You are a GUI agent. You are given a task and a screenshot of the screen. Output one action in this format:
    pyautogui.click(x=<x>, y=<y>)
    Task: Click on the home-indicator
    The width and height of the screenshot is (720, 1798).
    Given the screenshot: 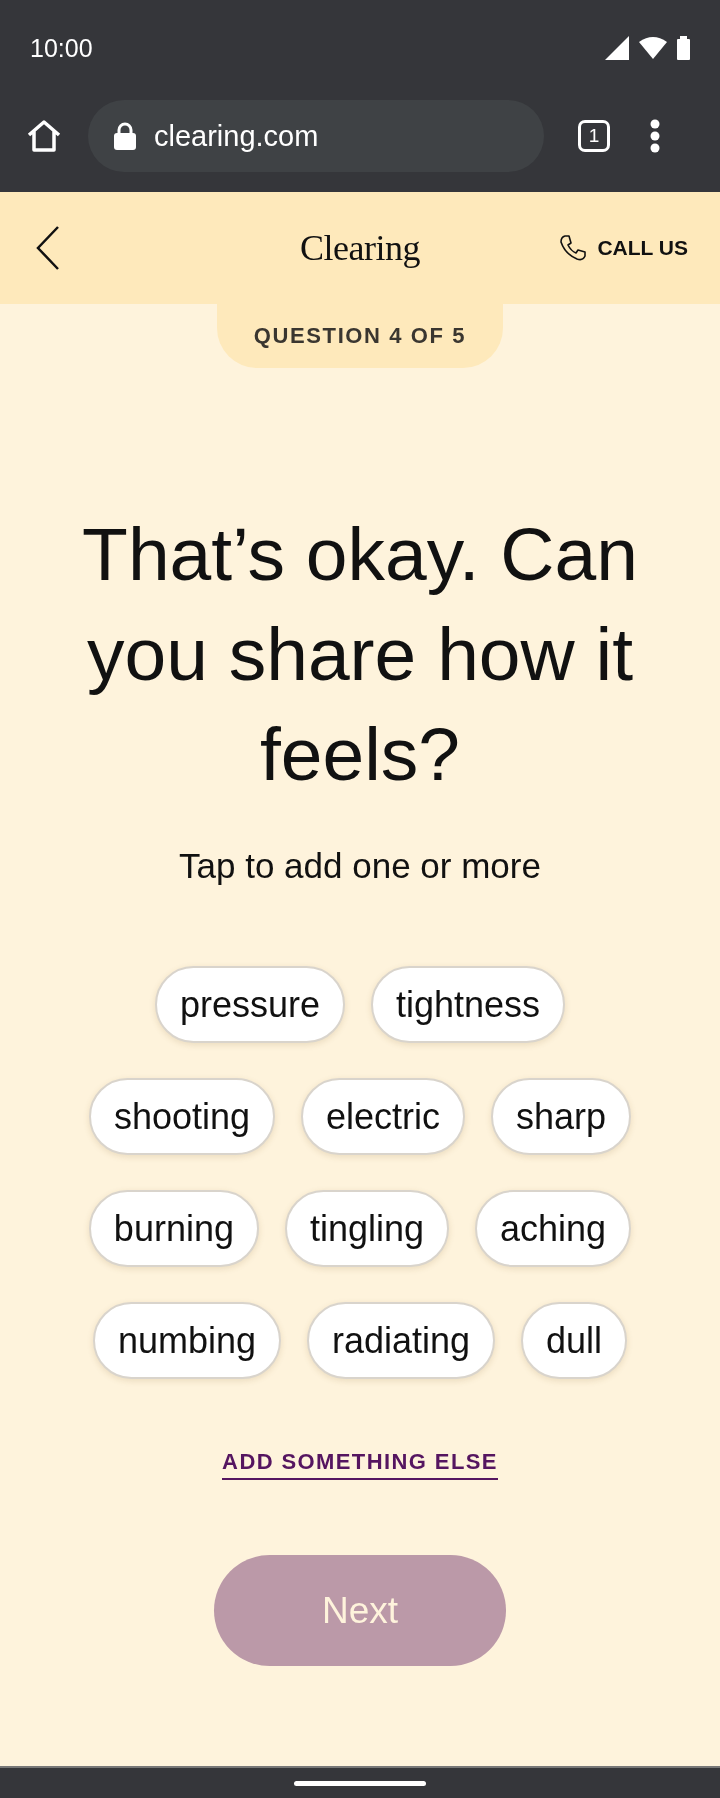 What is the action you would take?
    pyautogui.click(x=360, y=1783)
    